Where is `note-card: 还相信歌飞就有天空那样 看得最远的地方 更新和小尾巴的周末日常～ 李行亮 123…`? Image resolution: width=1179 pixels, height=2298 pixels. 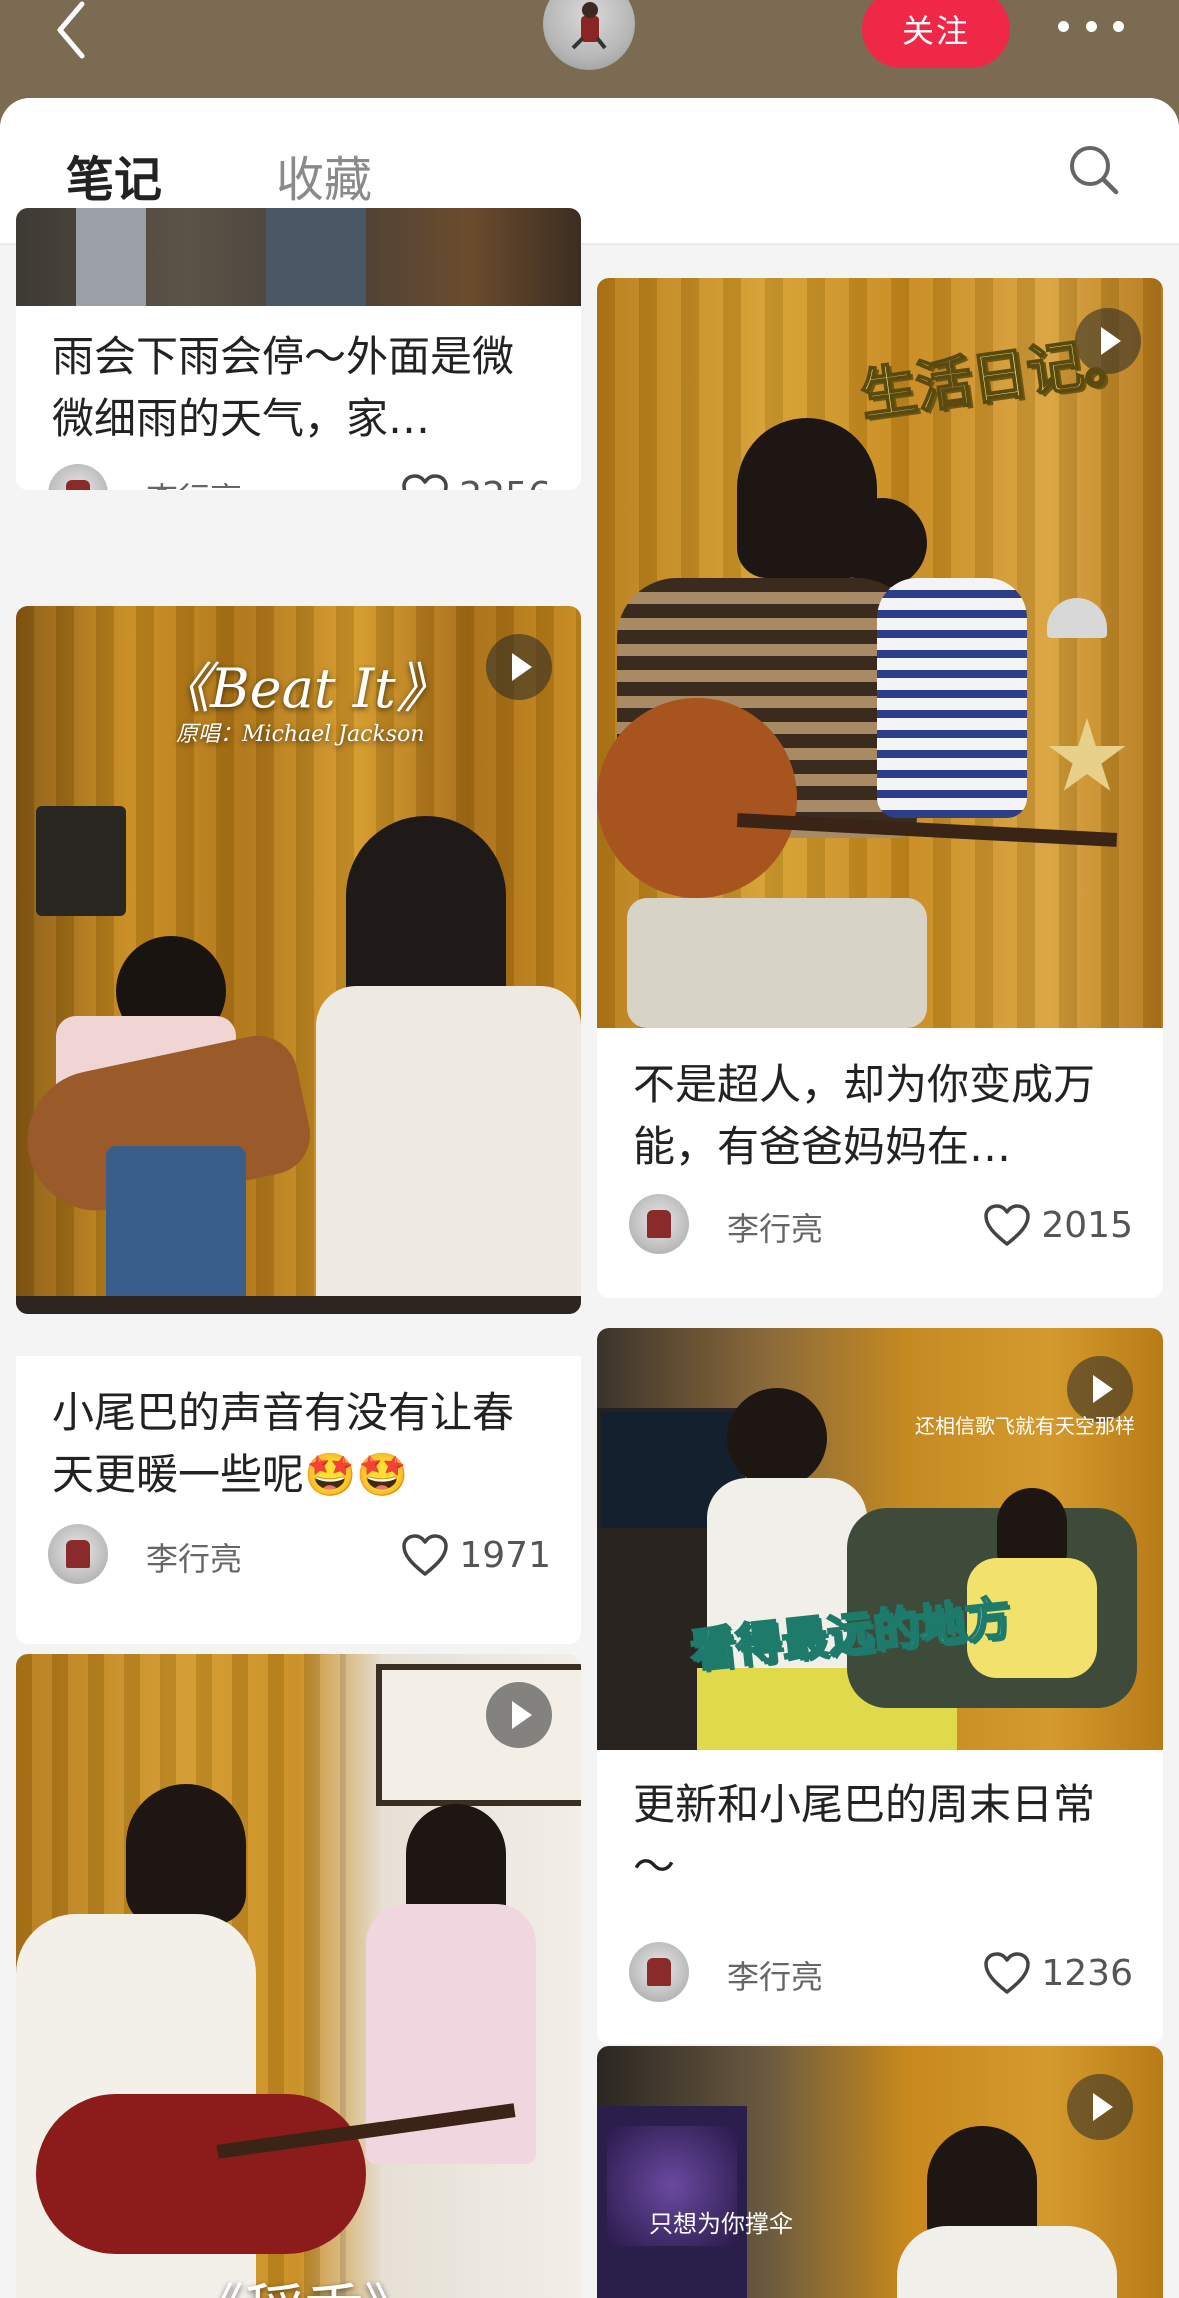 note-card: 还相信歌飞就有天空那样 看得最远的地方 更新和小尾巴的周末日常～ 李行亮 123… is located at coordinates (880, 1686).